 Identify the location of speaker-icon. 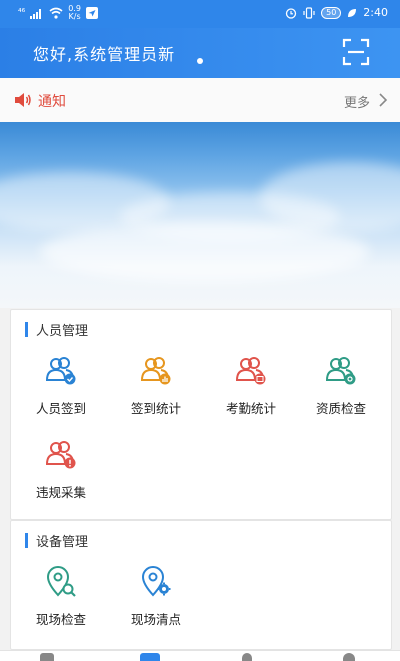
(23, 100).